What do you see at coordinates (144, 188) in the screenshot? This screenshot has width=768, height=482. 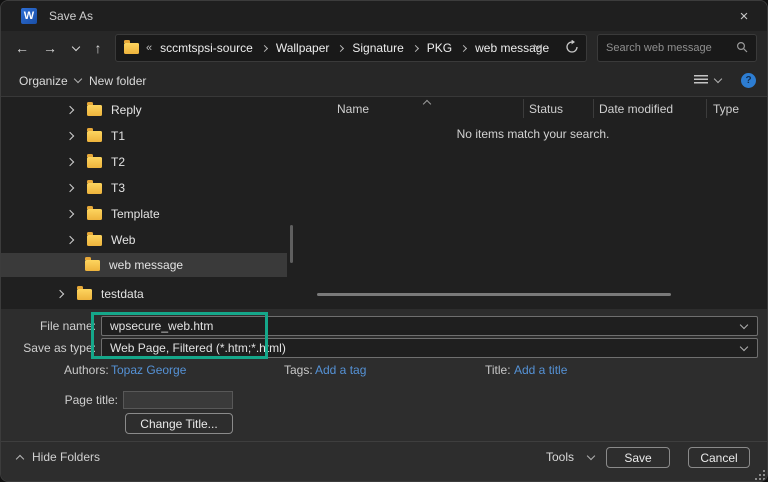 I see `tree-item-t3: T3` at bounding box center [144, 188].